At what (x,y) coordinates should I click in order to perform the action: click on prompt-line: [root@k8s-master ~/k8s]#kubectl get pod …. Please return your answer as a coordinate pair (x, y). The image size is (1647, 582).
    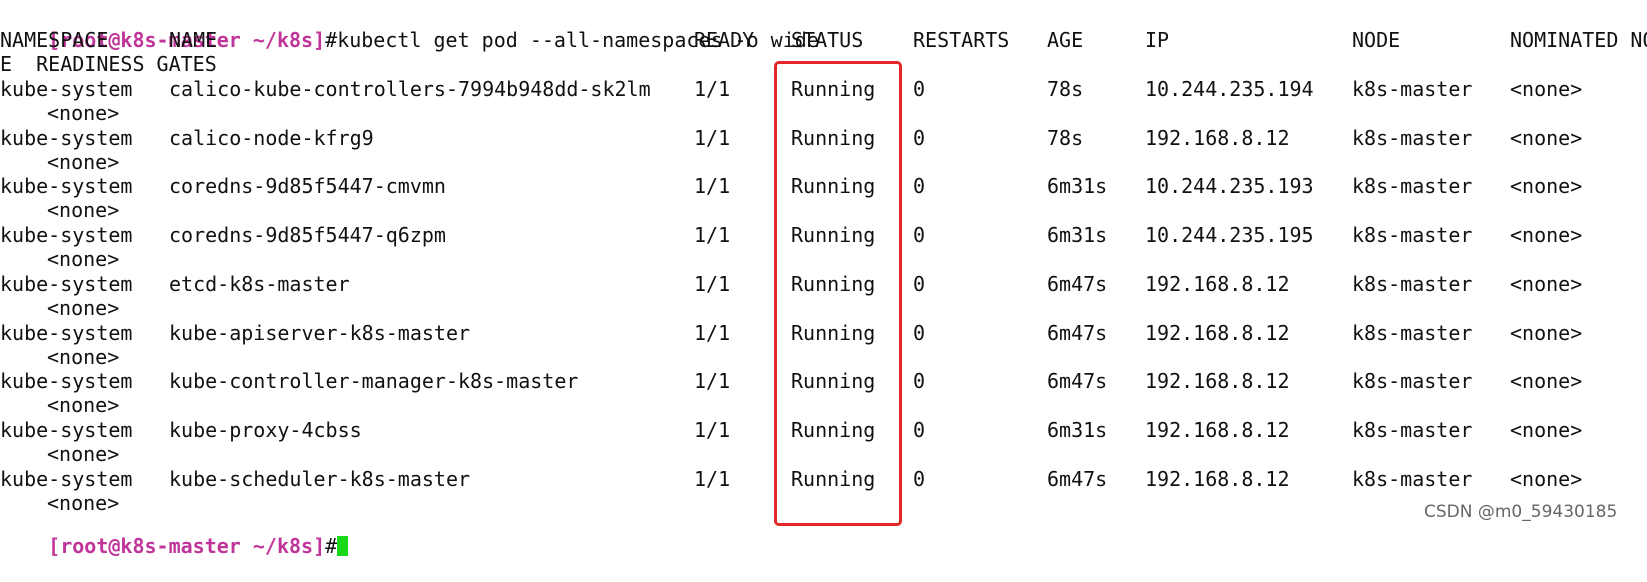
    Looking at the image, I should click on (409, 28).